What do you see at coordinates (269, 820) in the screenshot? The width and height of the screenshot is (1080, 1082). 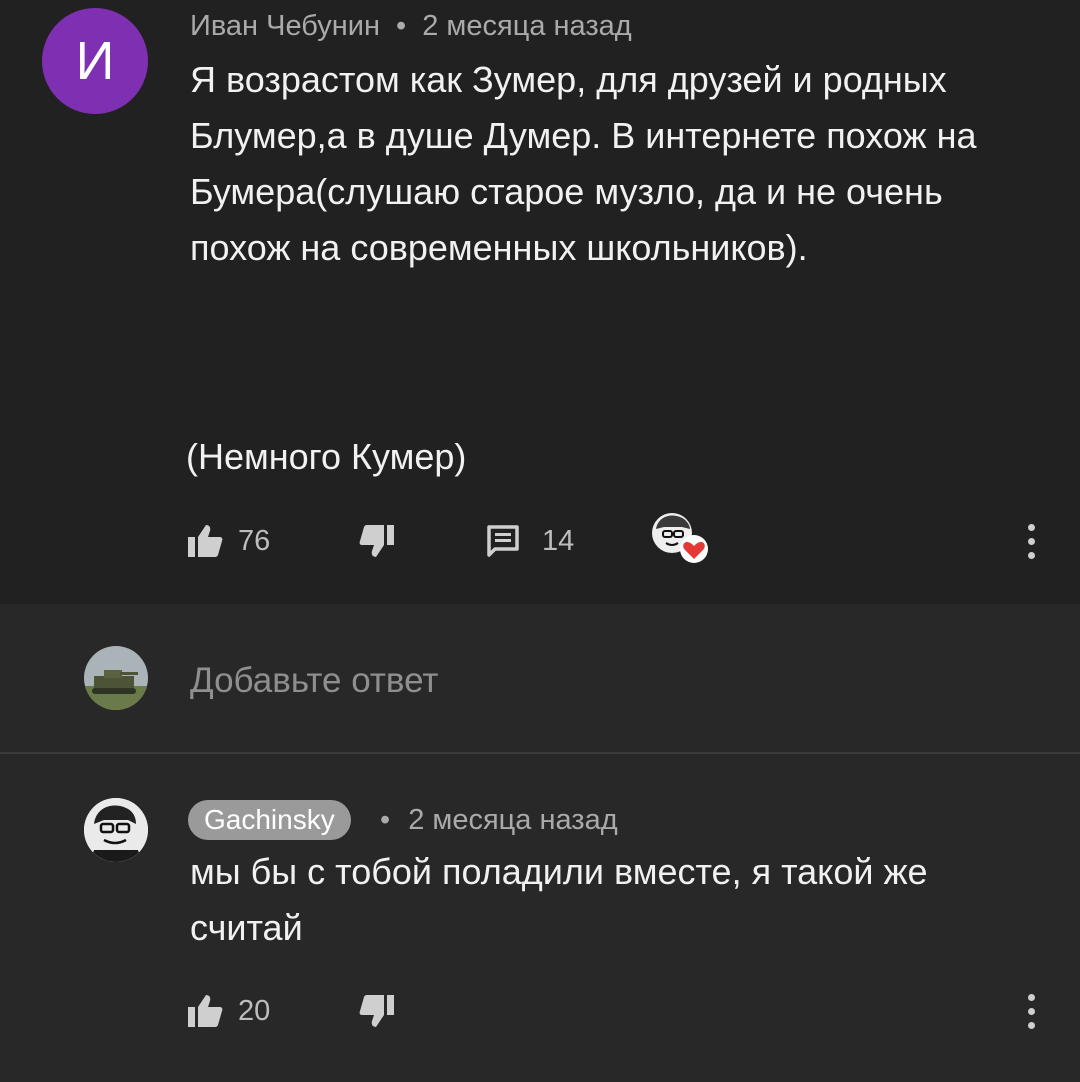 I see `author-name-chip: Gachinsky` at bounding box center [269, 820].